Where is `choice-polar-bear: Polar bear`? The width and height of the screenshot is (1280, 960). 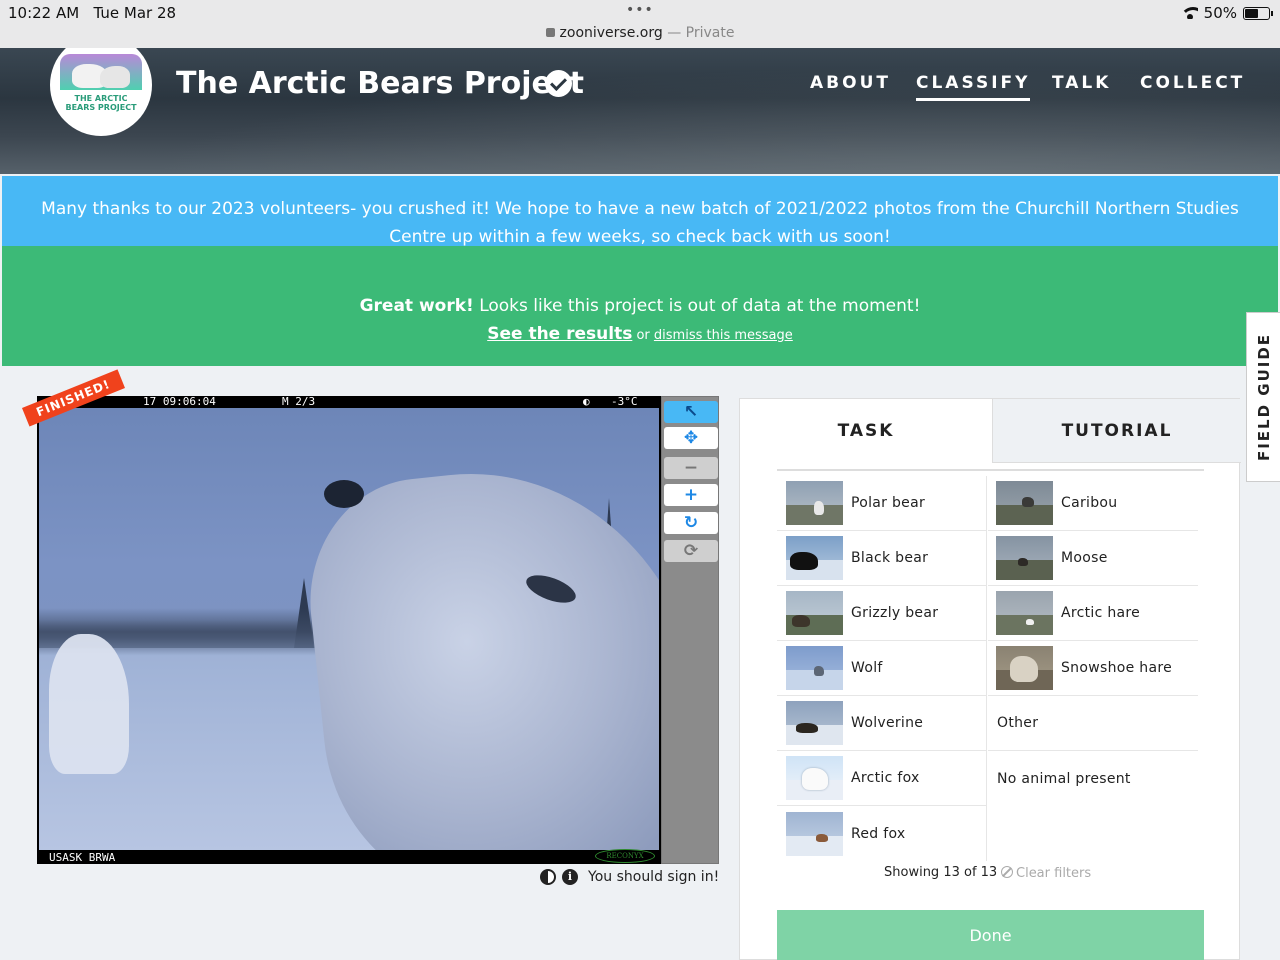
choice-polar-bear: Polar bear is located at coordinates (882, 503).